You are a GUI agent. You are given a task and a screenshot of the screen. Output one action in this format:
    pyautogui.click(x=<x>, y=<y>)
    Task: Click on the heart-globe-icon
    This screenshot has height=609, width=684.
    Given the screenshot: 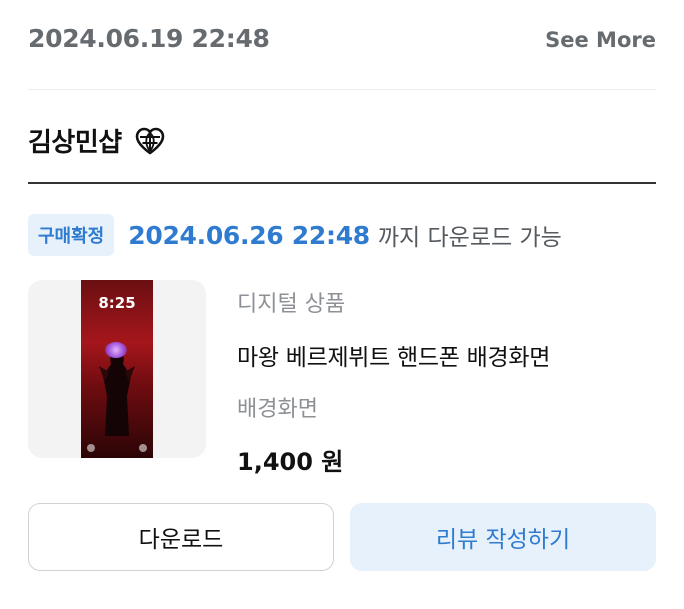 What is the action you would take?
    pyautogui.click(x=149, y=140)
    